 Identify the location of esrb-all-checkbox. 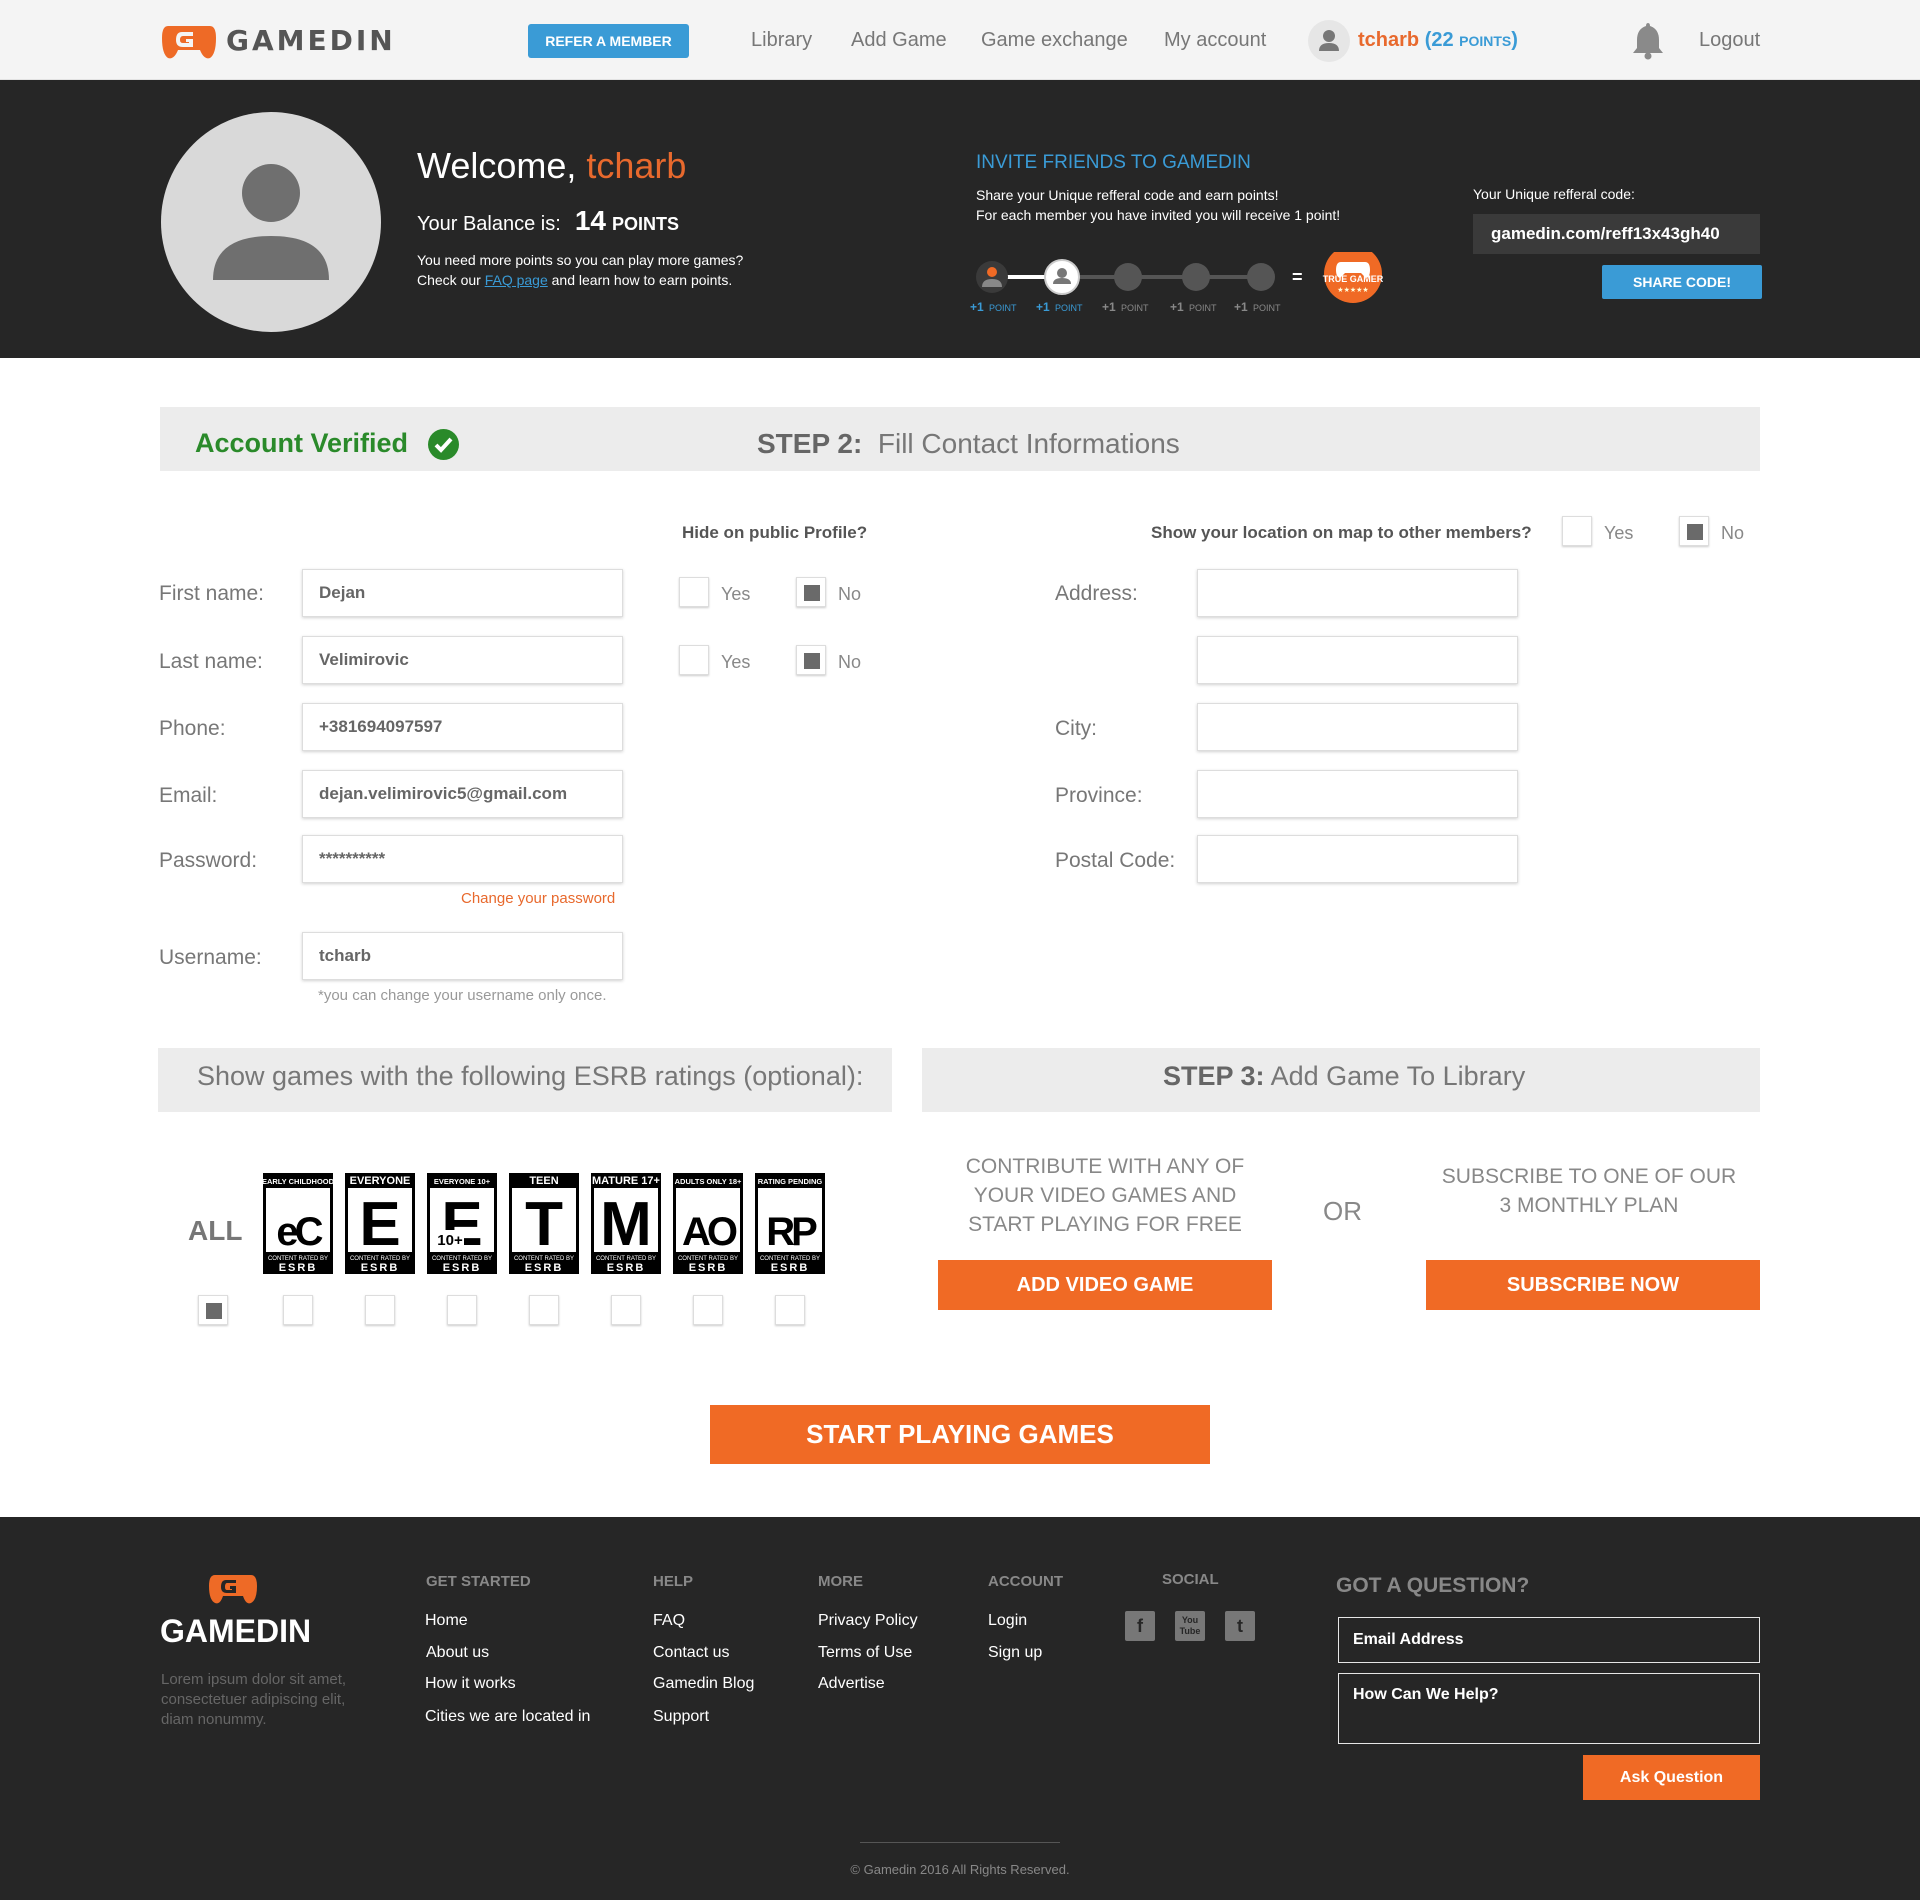
(213, 1310).